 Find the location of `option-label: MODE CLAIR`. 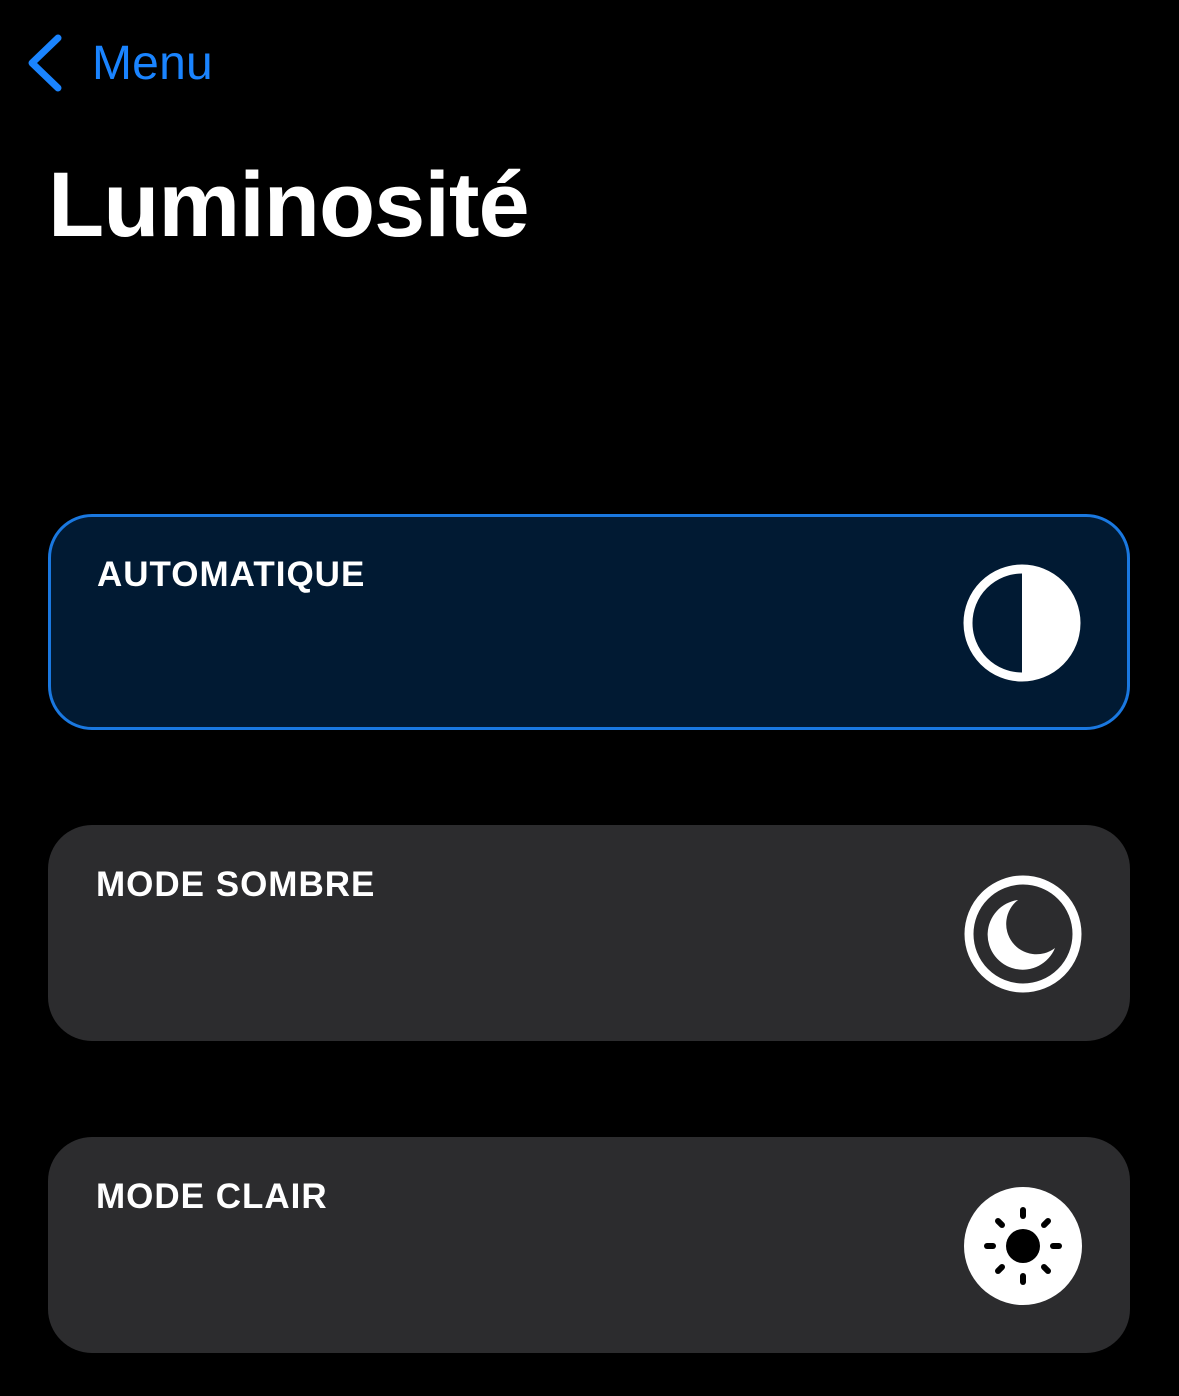

option-label: MODE CLAIR is located at coordinates (212, 1196).